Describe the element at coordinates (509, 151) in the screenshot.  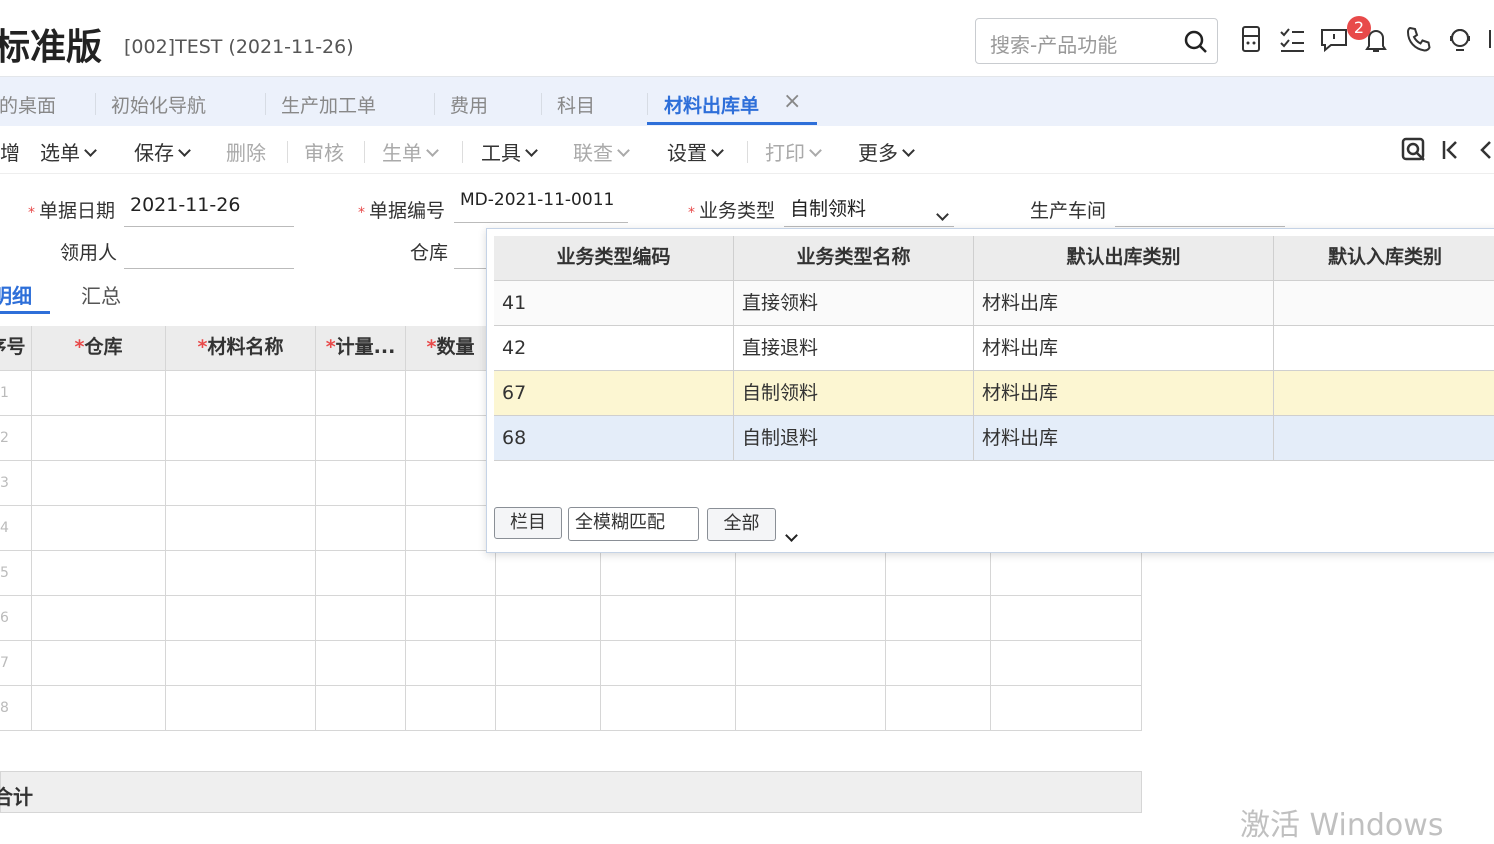
I see `tools-button: 工具` at that location.